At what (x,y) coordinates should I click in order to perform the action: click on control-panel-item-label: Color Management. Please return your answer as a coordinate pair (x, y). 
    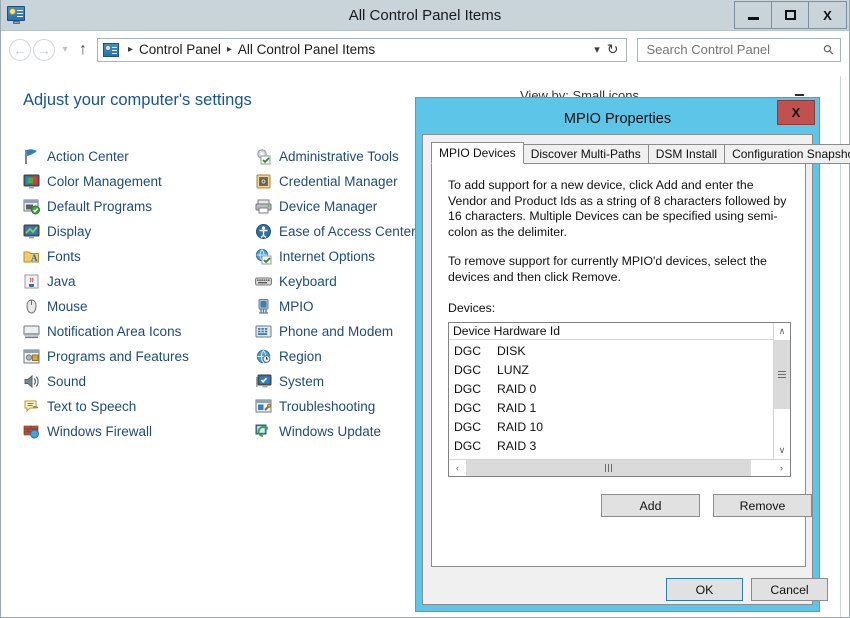
    Looking at the image, I should click on (104, 181).